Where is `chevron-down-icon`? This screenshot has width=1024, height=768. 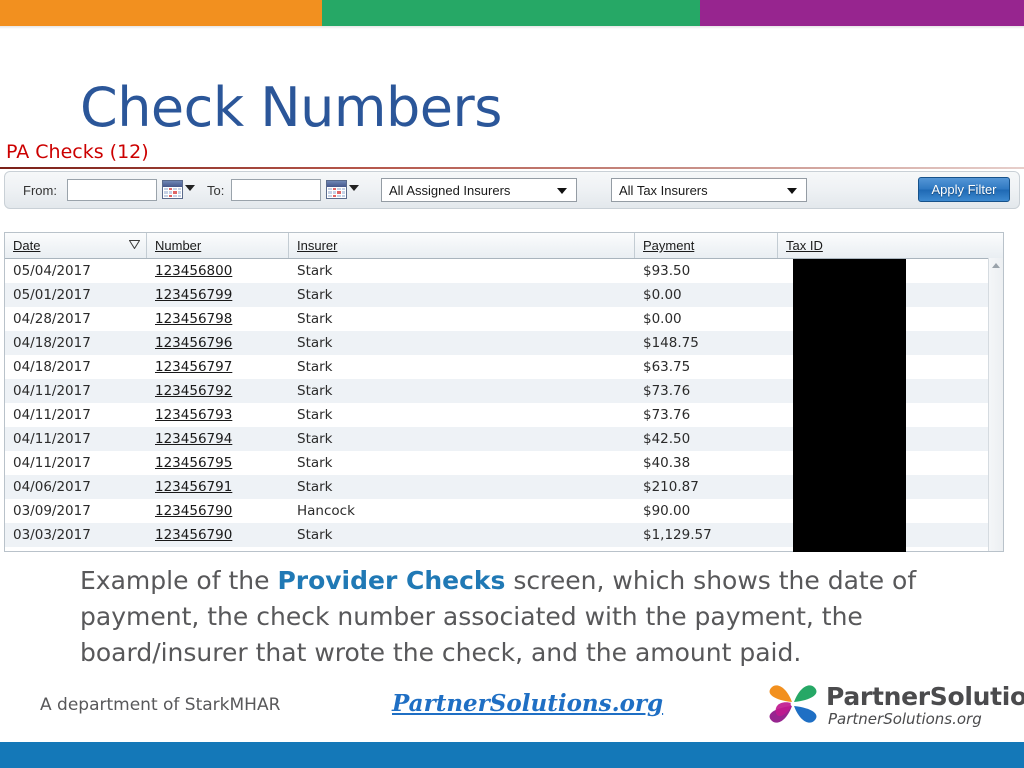
chevron-down-icon is located at coordinates (792, 191).